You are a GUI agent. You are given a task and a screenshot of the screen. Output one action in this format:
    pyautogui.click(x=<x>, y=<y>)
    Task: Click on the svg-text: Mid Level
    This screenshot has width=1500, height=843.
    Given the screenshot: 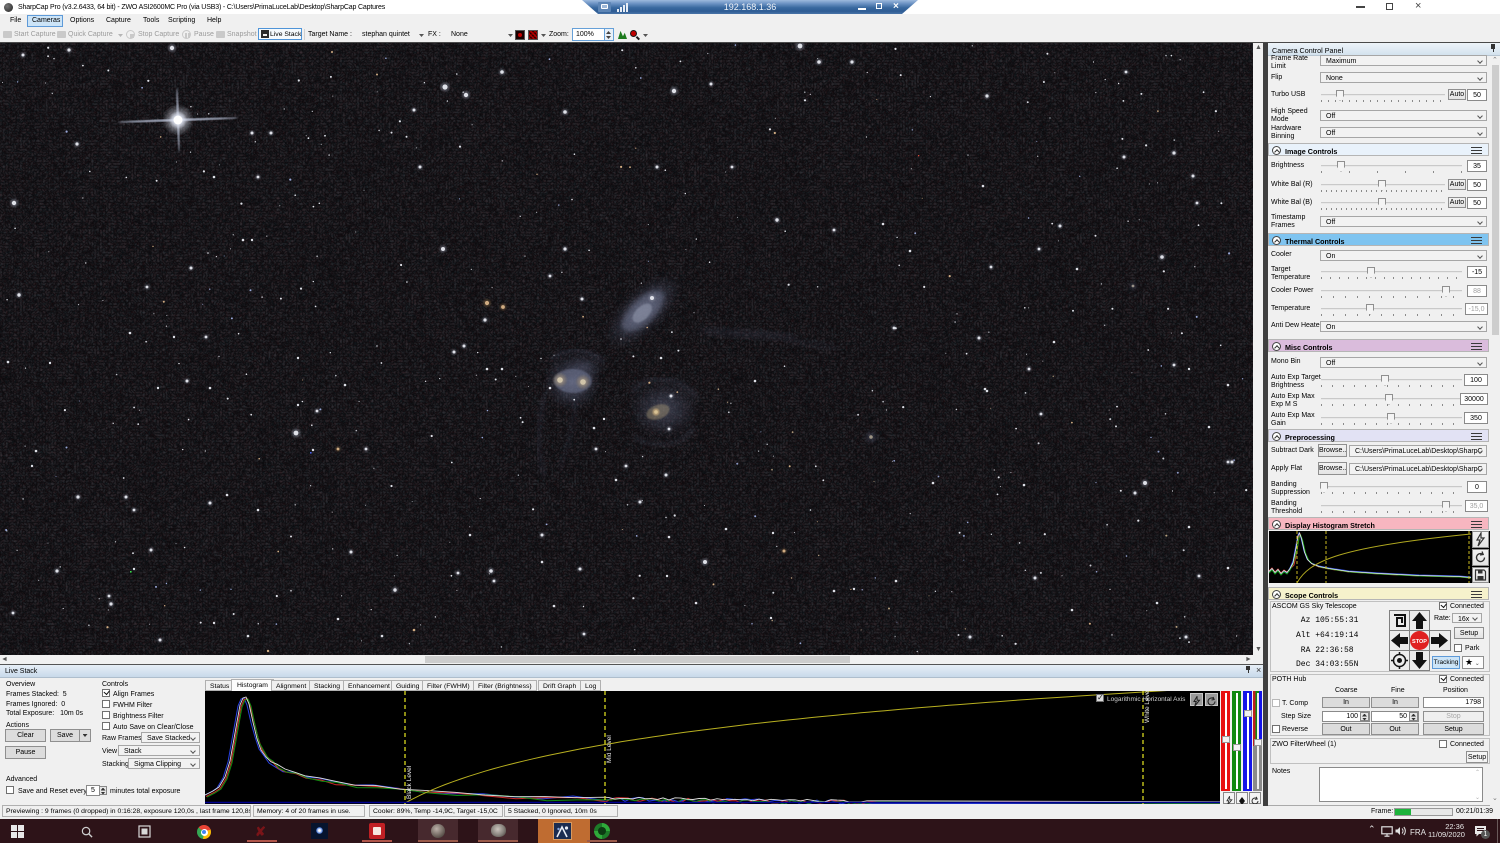 What is the action you would take?
    pyautogui.click(x=609, y=749)
    